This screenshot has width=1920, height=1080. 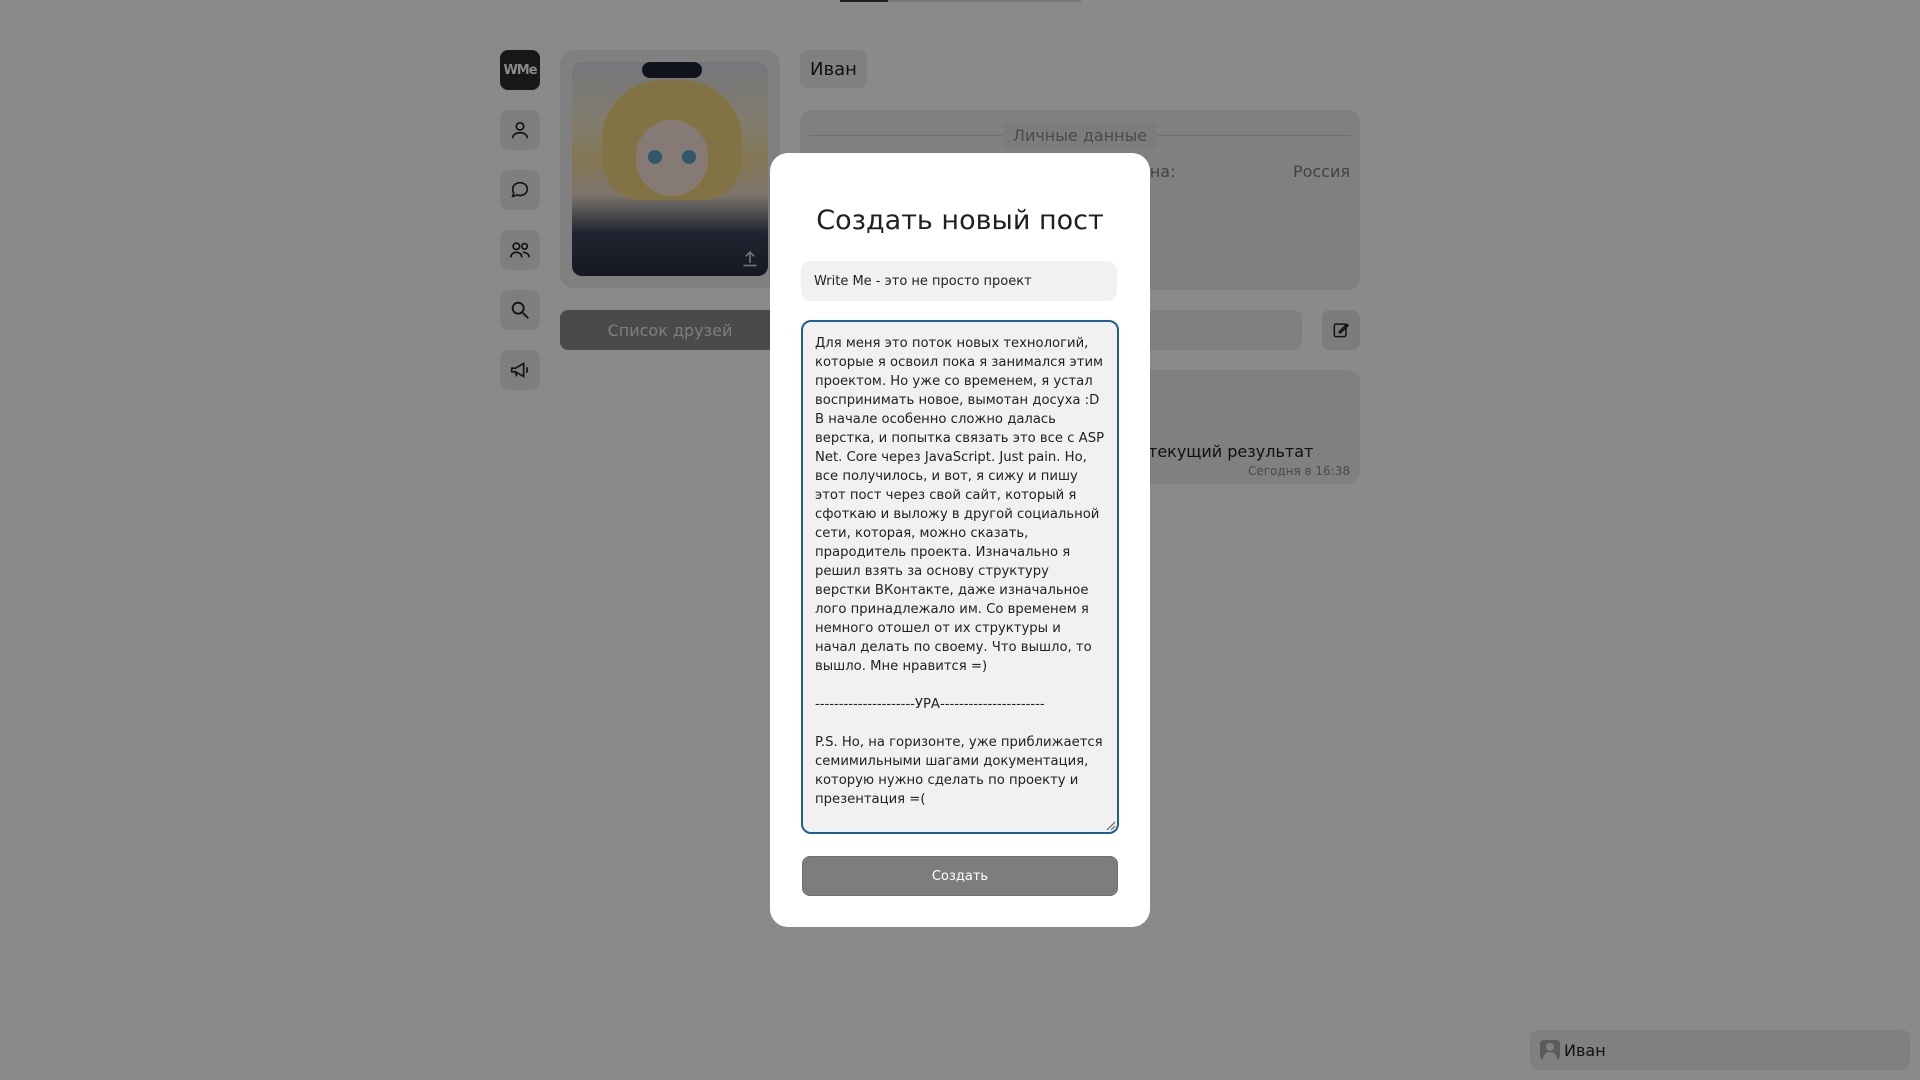 What do you see at coordinates (959, 281) in the screenshot?
I see `post-title-input` at bounding box center [959, 281].